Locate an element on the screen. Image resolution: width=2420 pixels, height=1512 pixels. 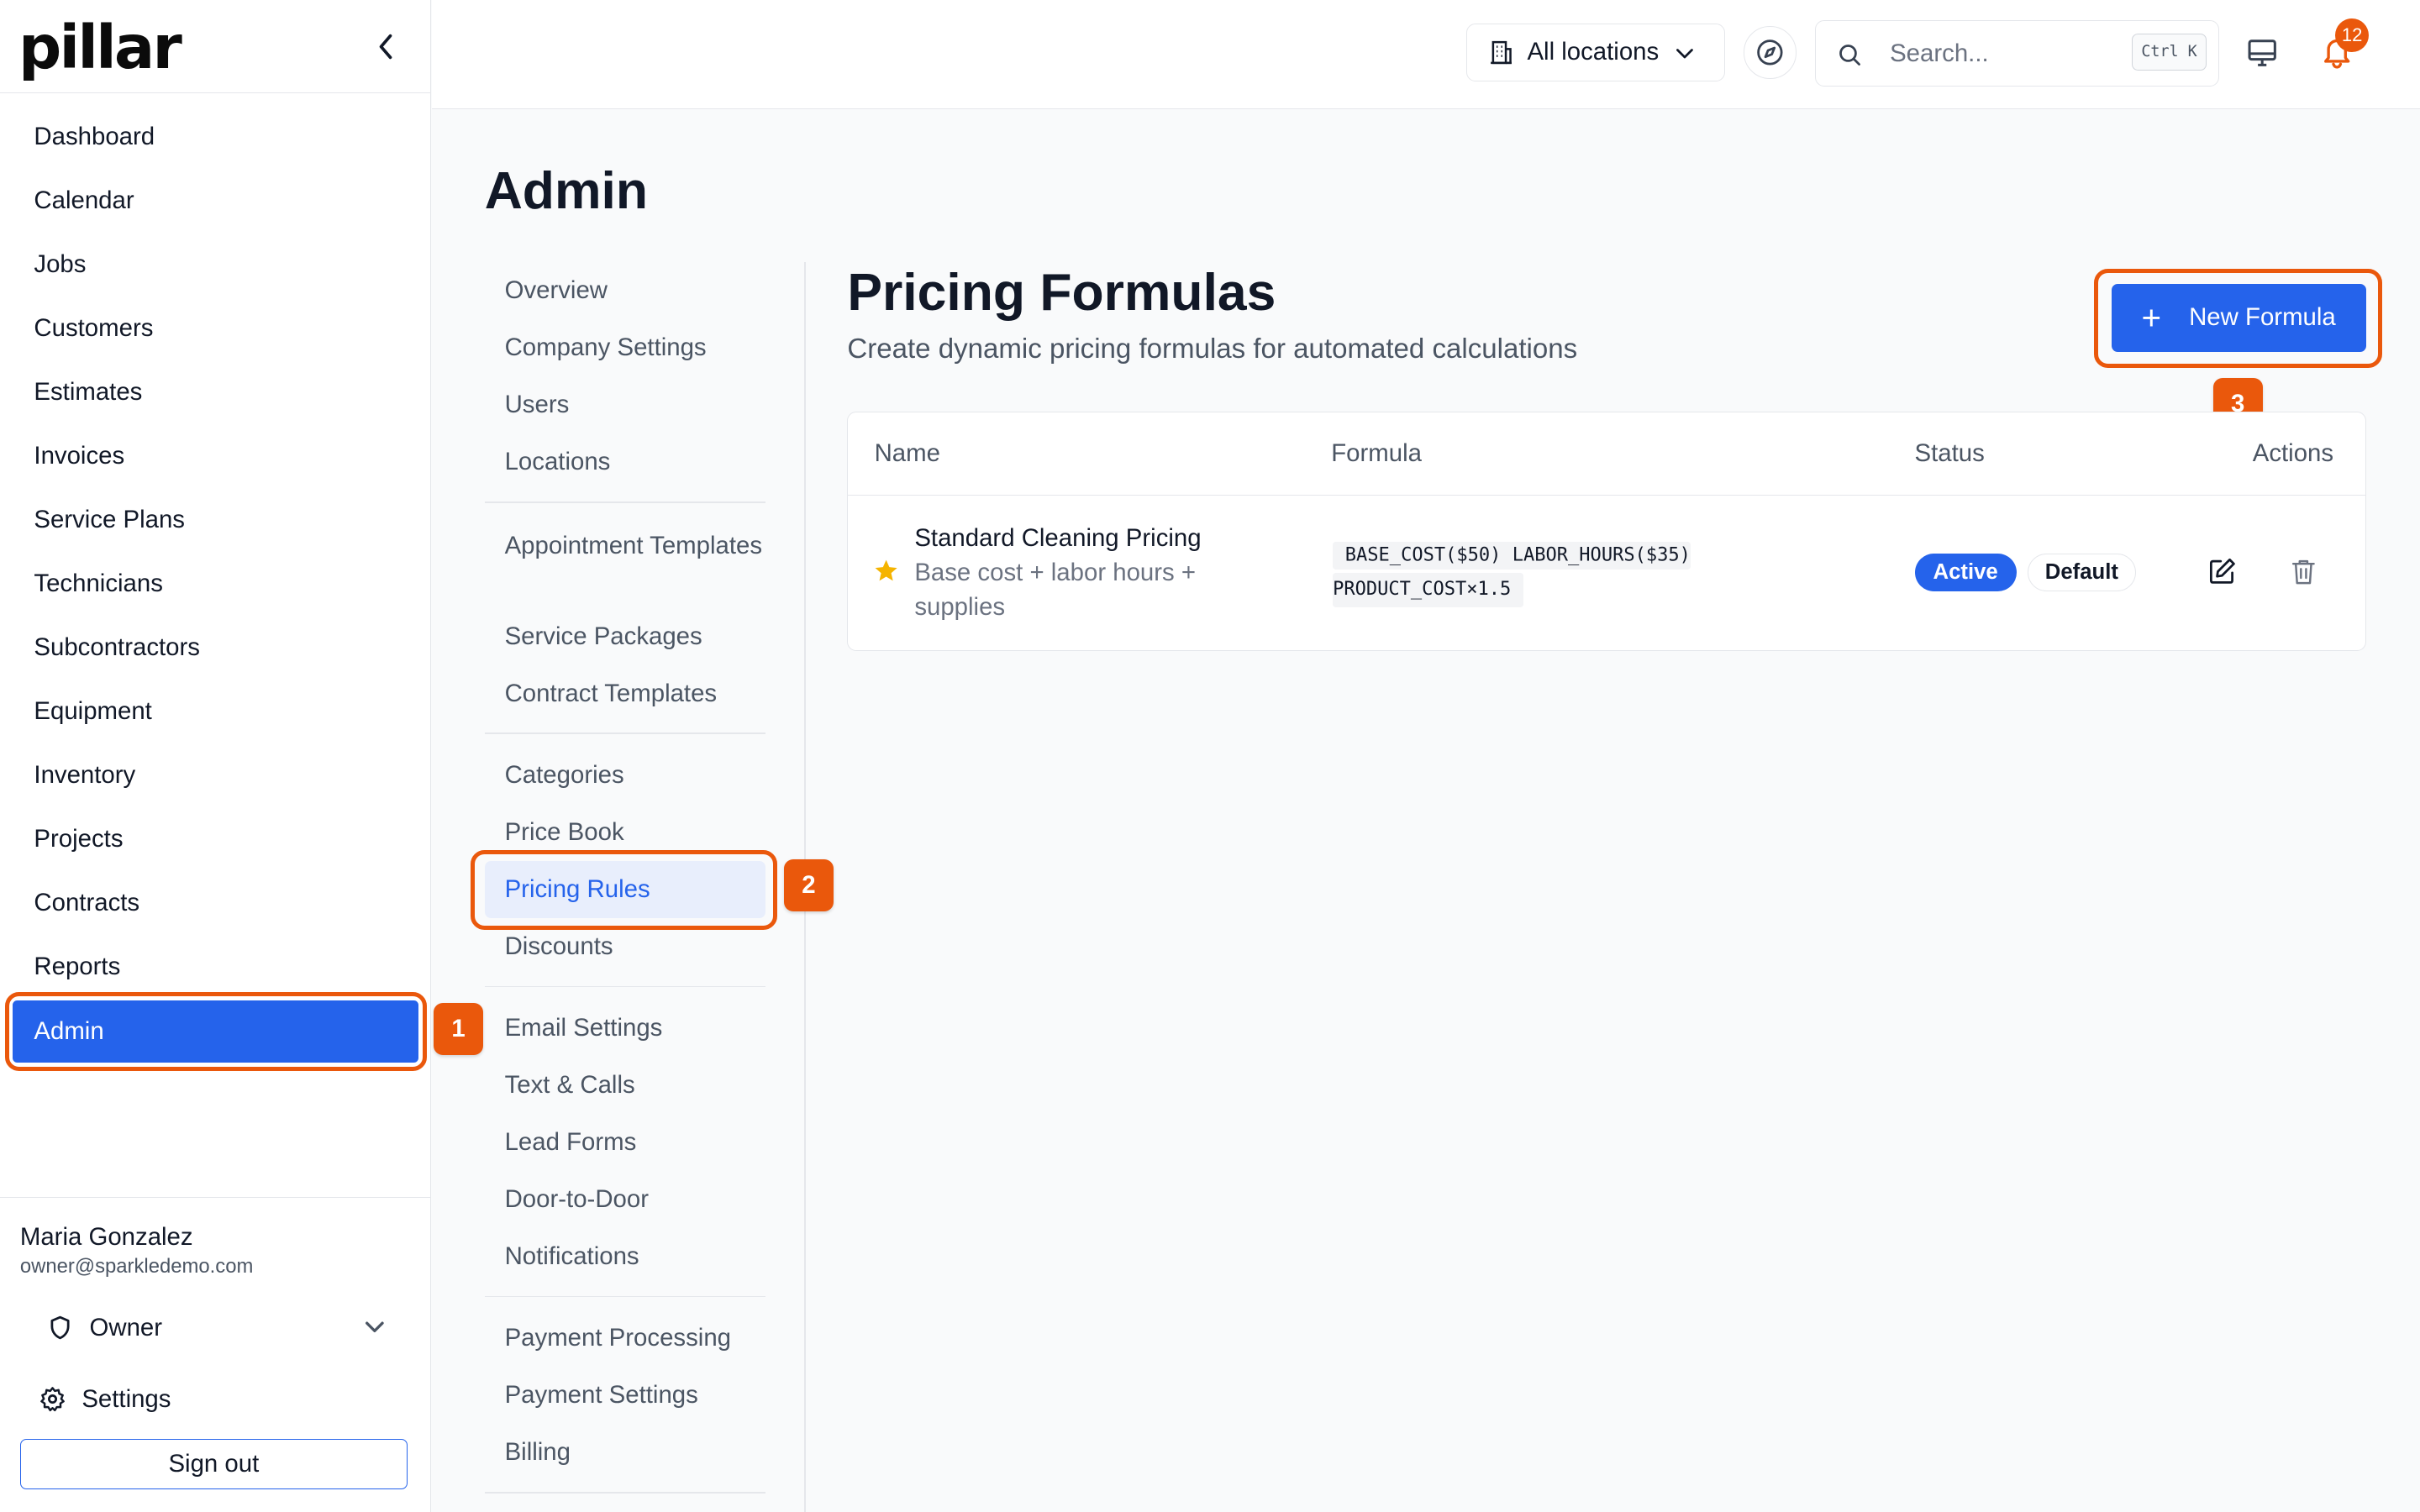
location-select: All locations is located at coordinates (1595, 52).